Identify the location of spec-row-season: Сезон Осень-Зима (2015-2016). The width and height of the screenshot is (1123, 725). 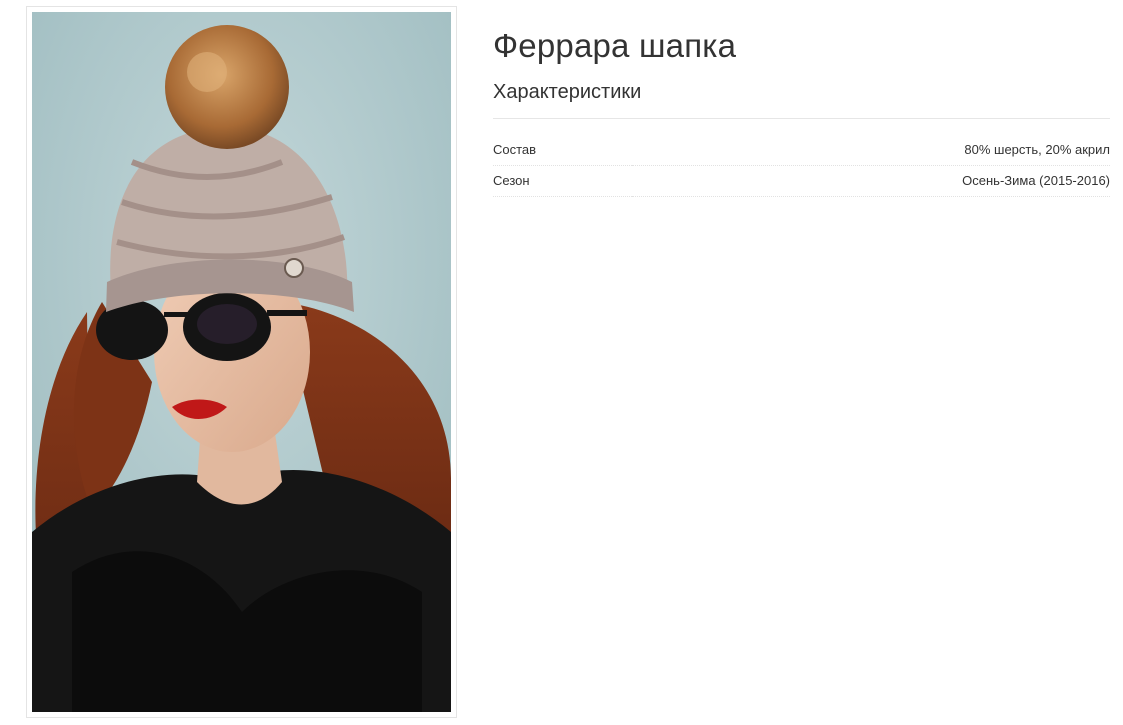
(801, 181).